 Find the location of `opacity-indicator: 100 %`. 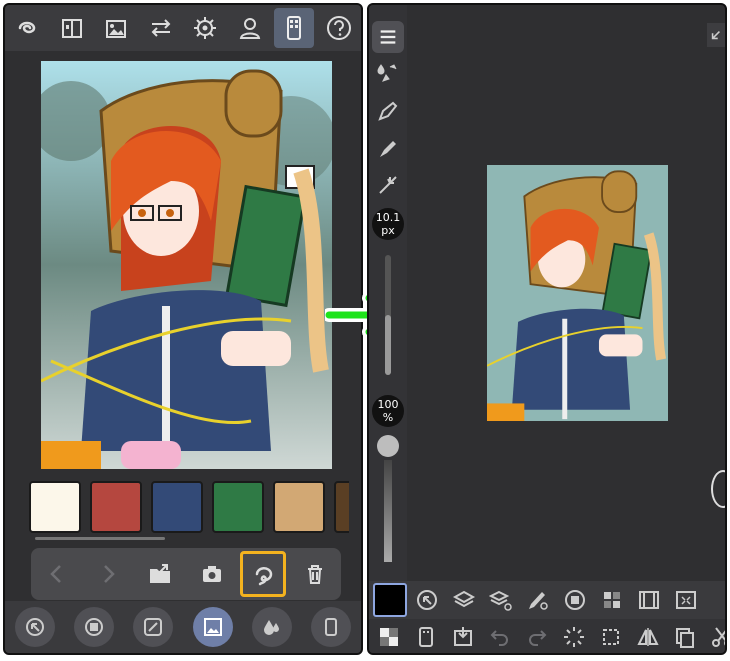

opacity-indicator: 100 % is located at coordinates (388, 411).